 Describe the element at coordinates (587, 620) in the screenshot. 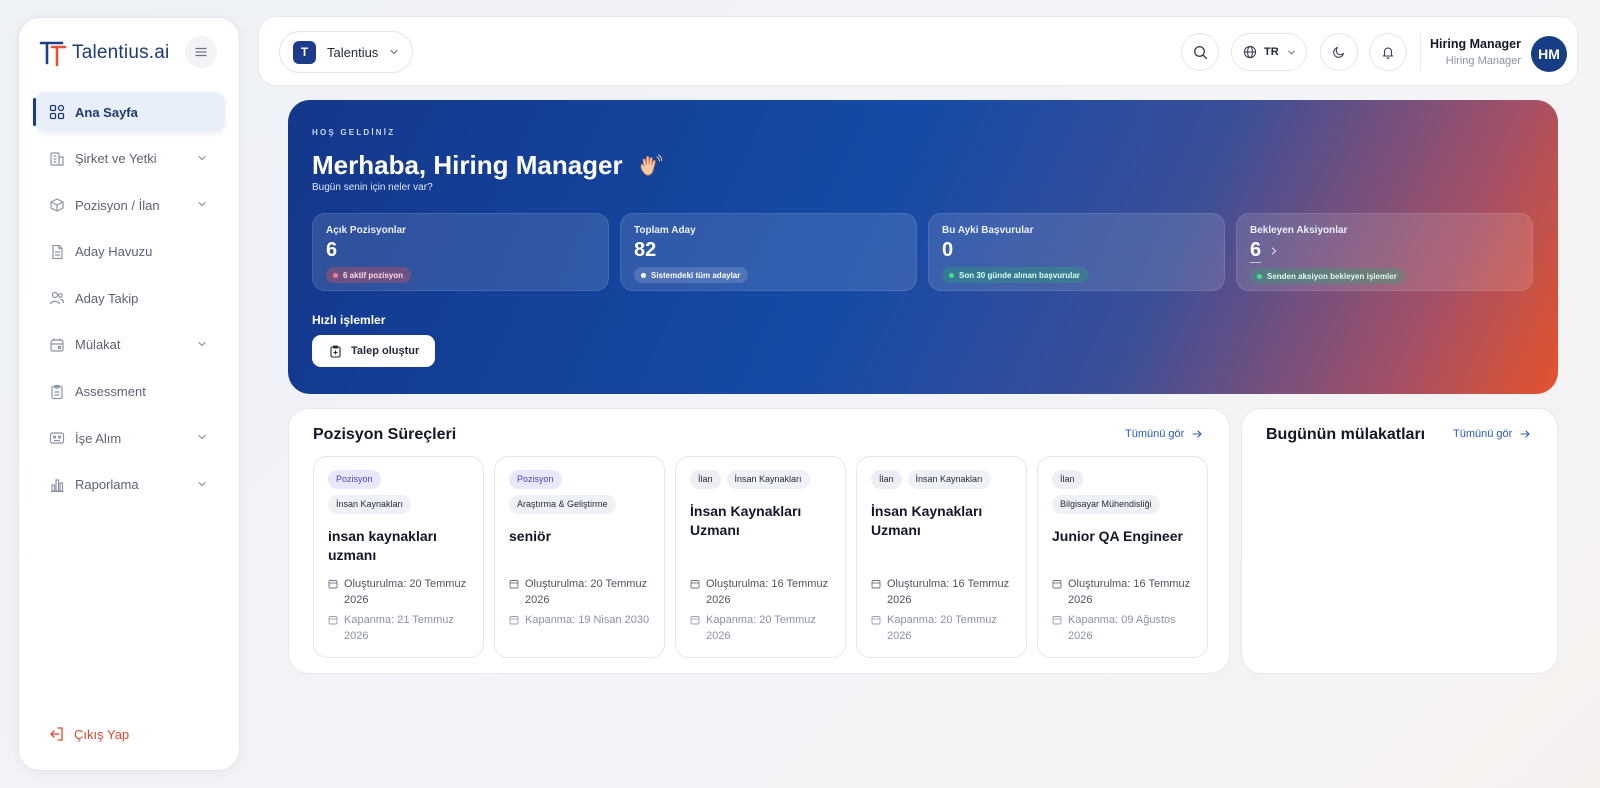

I see `closing-text: Kapanma: 19 Nisan 2030` at that location.